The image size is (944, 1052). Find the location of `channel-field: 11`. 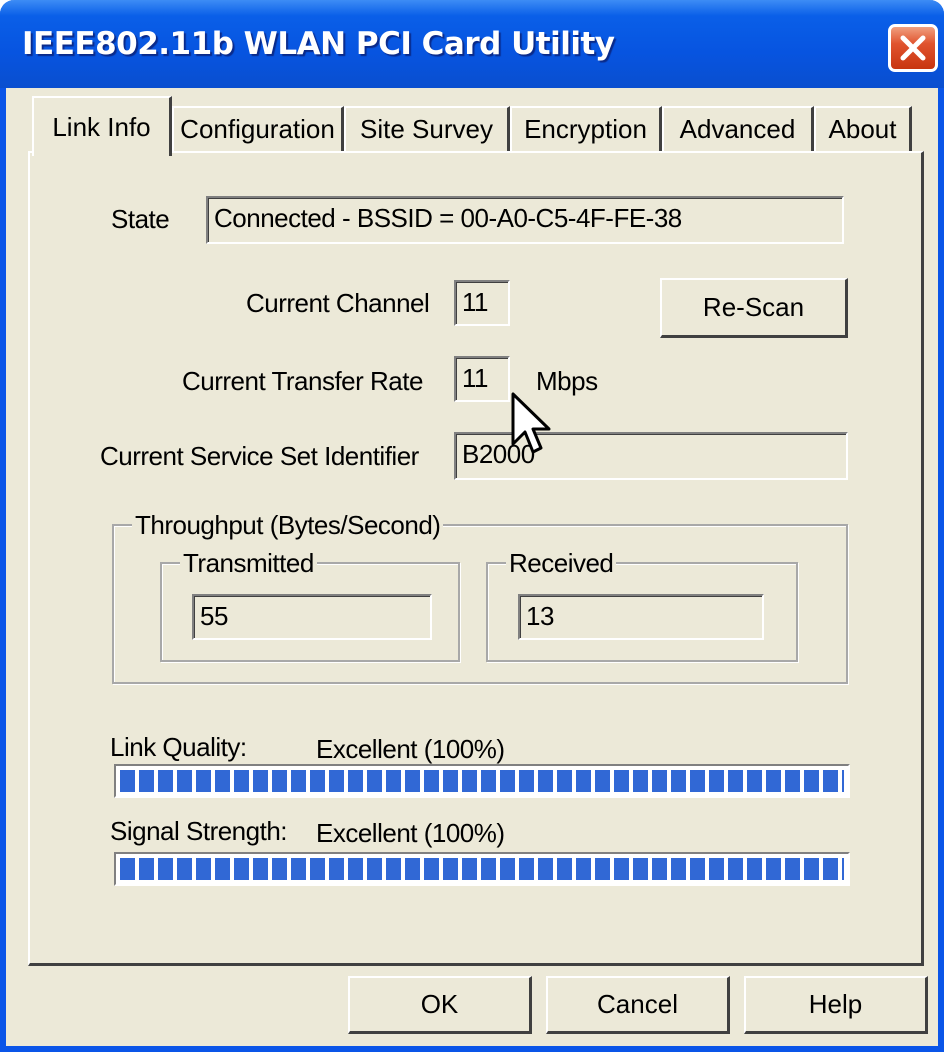

channel-field: 11 is located at coordinates (482, 303).